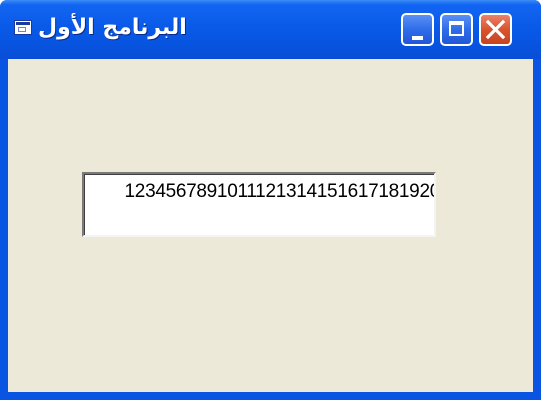 The height and width of the screenshot is (400, 541). I want to click on title-bar-content: البرنامج الأول, so click(270, 29).